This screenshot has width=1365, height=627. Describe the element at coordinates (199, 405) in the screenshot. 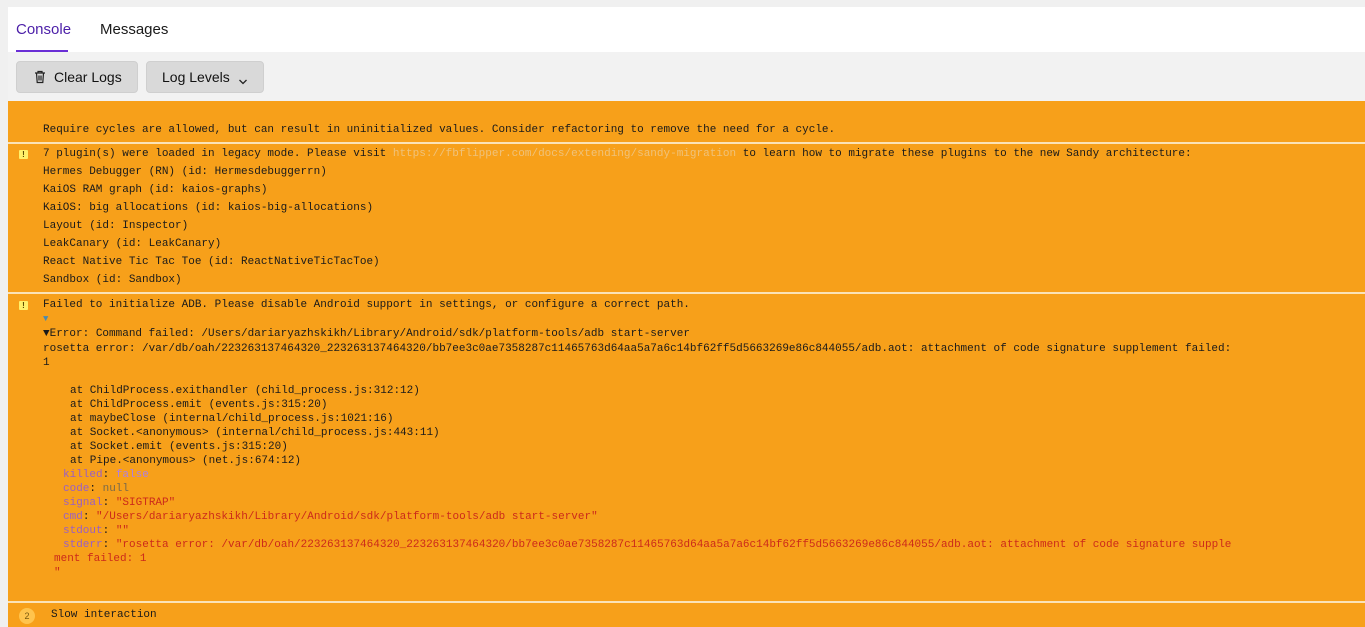

I see `stack-frame: at ChildProcess.emit (events.js:315:20)` at that location.